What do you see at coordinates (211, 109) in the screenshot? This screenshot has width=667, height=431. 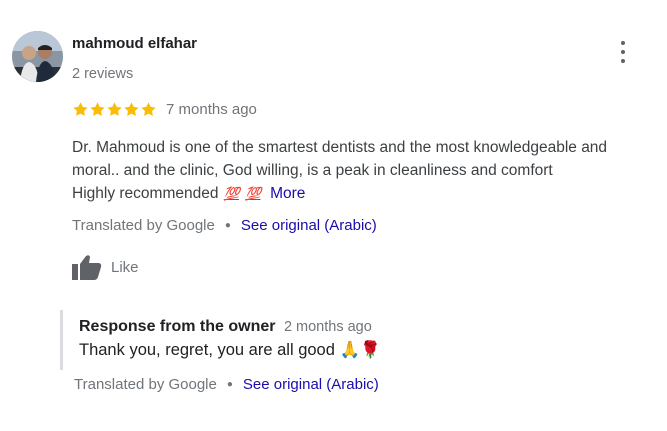 I see `review-time: 7 months ago` at bounding box center [211, 109].